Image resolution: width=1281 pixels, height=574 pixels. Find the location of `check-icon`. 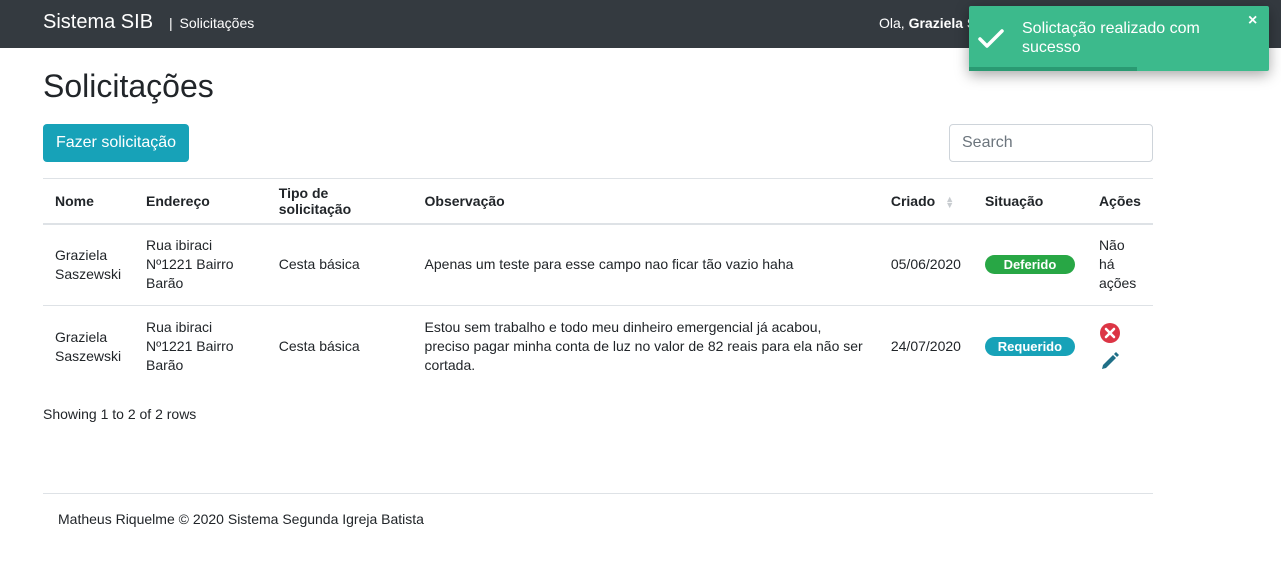

check-icon is located at coordinates (991, 38).